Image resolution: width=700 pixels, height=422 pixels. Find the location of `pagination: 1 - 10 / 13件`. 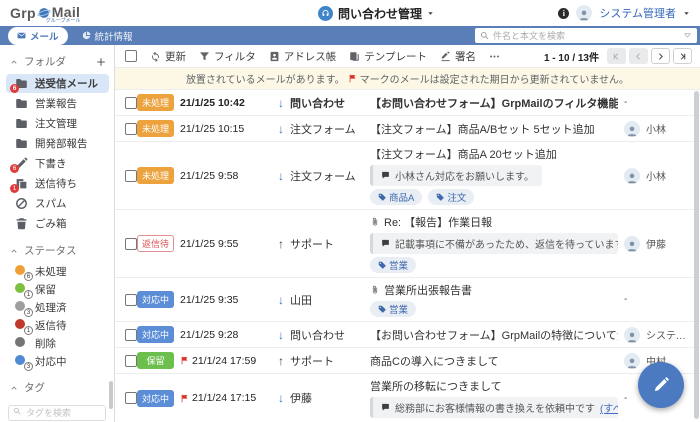

pagination: 1 - 10 / 13件 is located at coordinates (618, 56).